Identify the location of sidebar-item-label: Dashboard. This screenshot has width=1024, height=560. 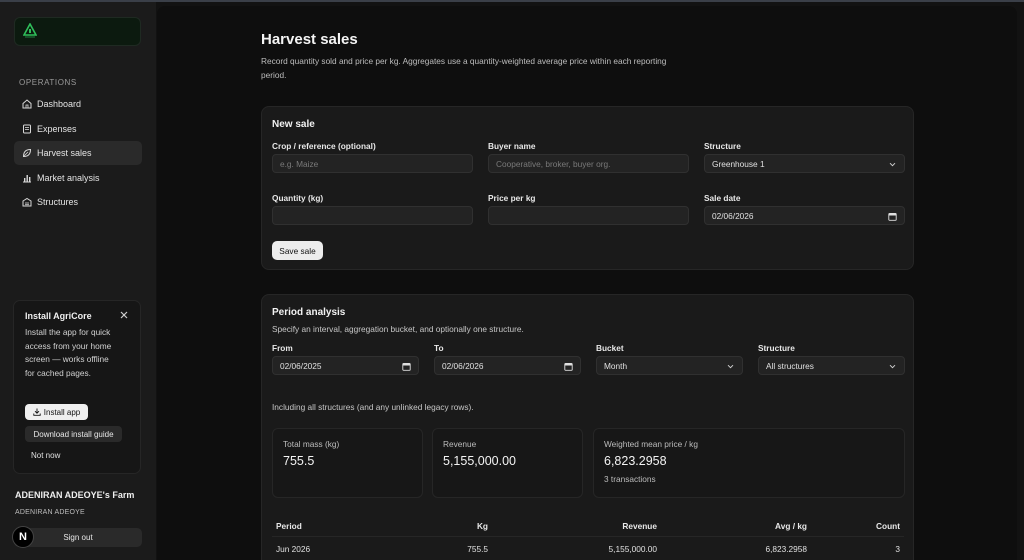
(59, 104).